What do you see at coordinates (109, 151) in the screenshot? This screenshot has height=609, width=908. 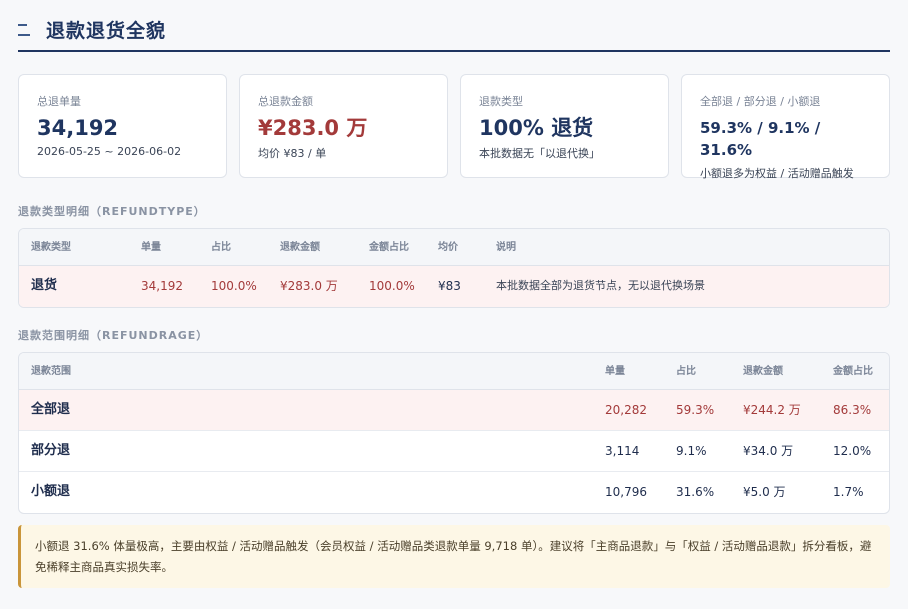 I see `card-sub: 2026-05-25 ~ 2026-06-02` at bounding box center [109, 151].